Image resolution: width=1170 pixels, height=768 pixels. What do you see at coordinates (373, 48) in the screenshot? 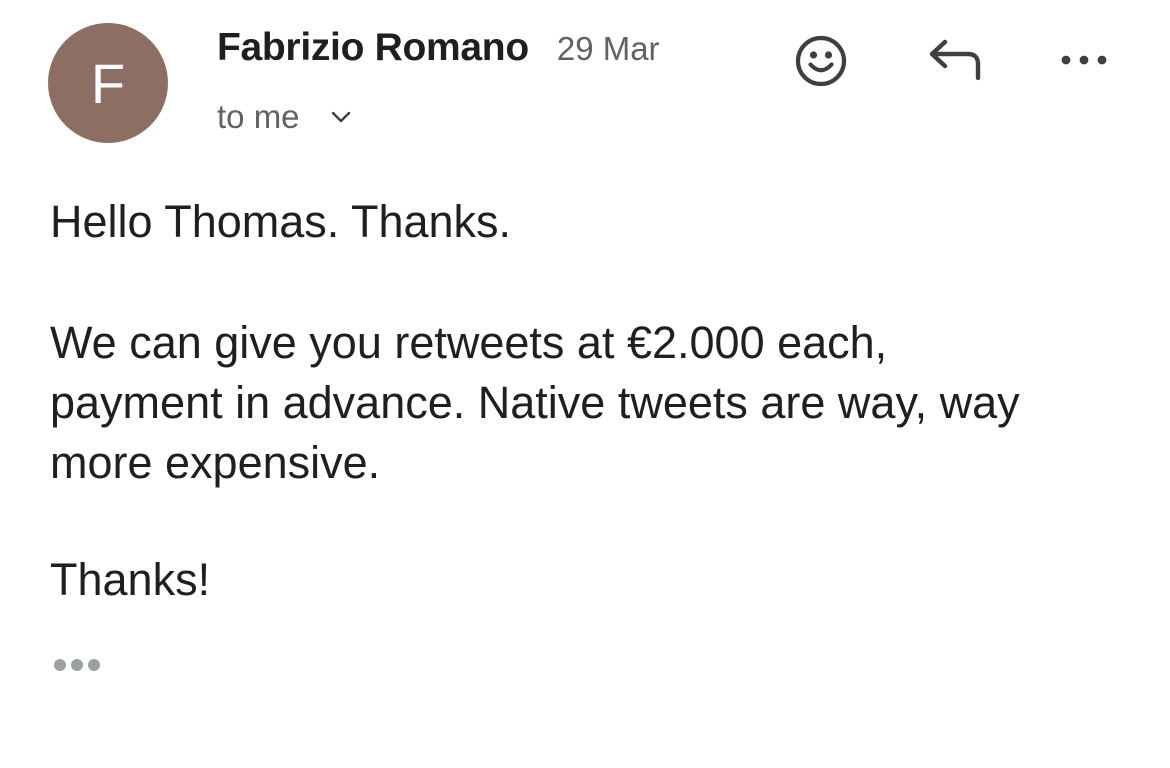
I see `sender-name: Fabrizio Romano` at bounding box center [373, 48].